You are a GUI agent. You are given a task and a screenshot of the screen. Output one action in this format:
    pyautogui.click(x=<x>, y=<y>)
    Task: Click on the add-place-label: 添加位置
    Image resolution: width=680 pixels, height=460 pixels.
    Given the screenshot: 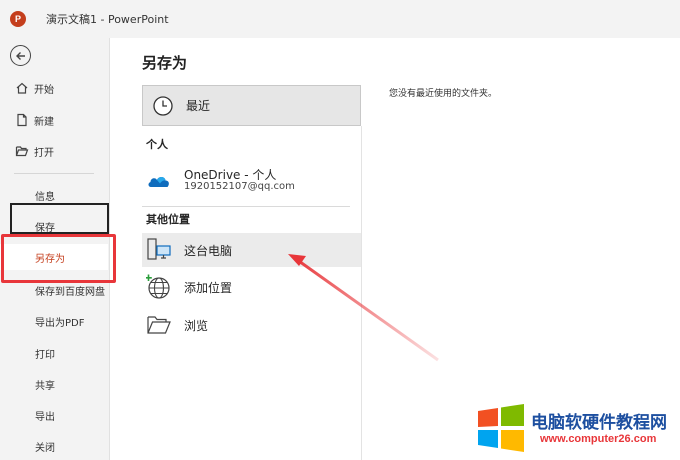 What is the action you would take?
    pyautogui.click(x=208, y=288)
    